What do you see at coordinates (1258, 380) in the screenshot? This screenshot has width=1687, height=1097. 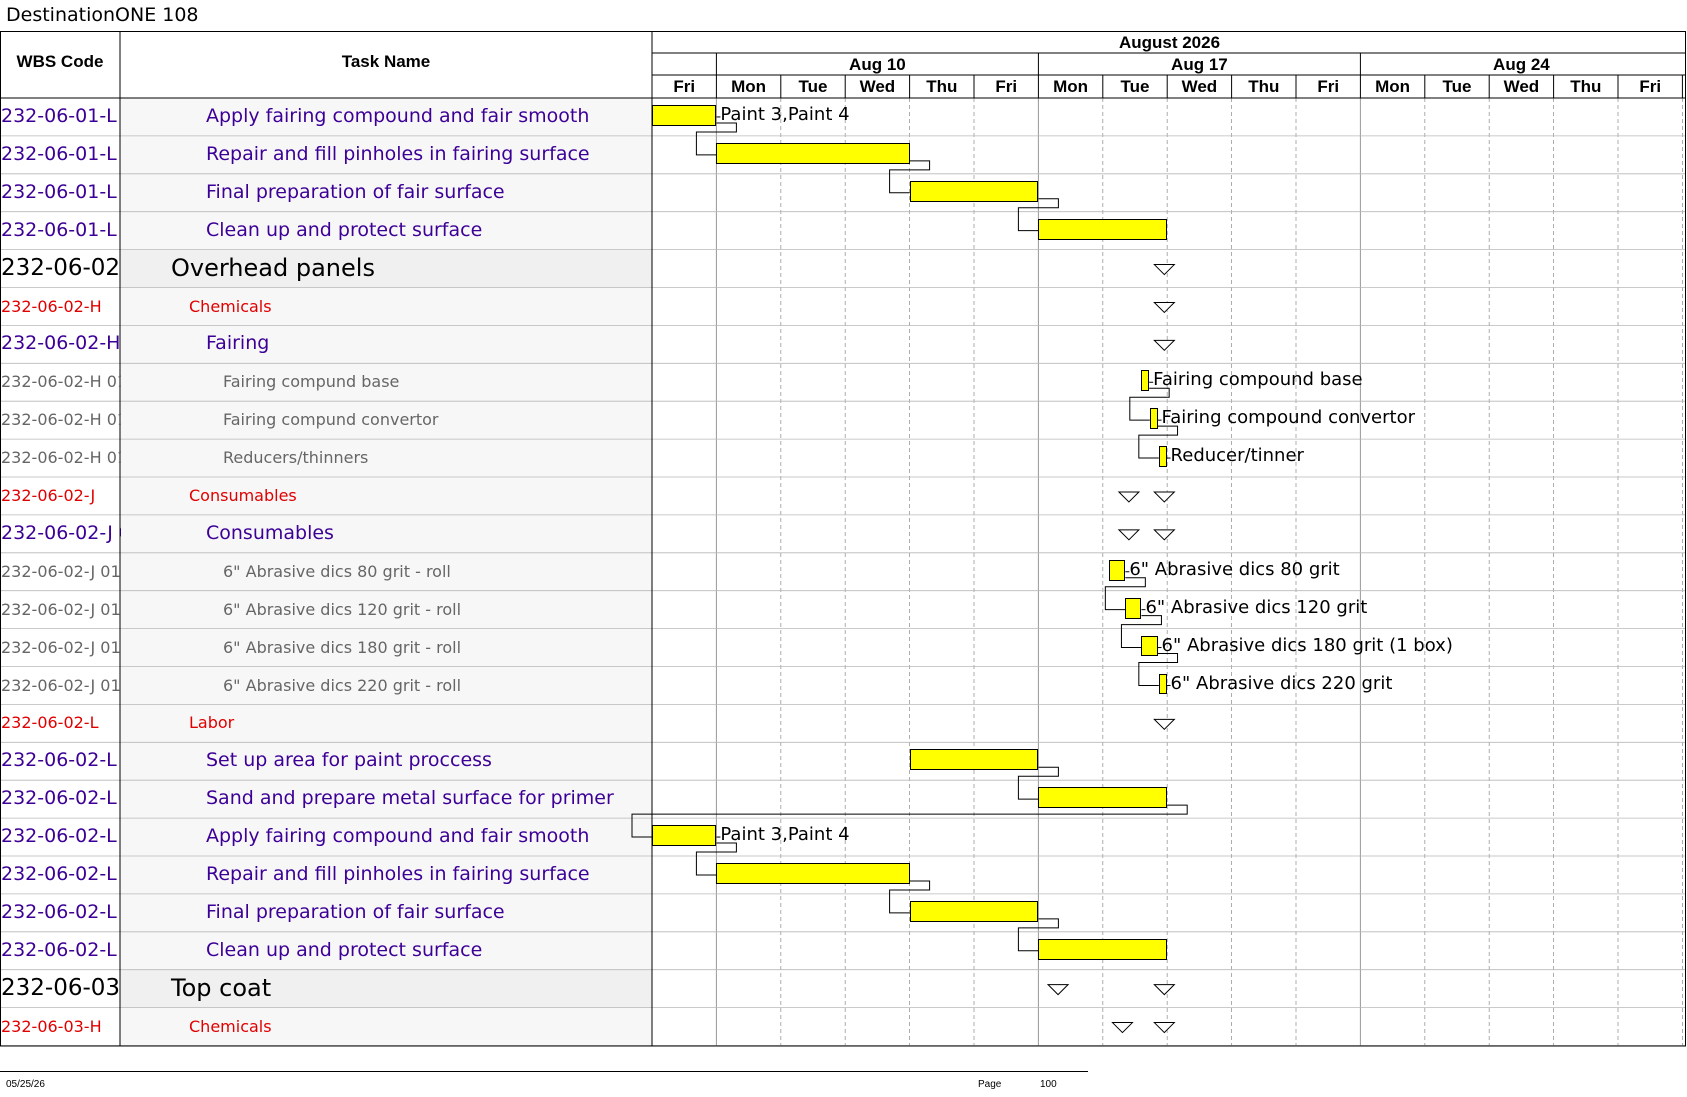 I see `bar-label: Fairing compound base` at bounding box center [1258, 380].